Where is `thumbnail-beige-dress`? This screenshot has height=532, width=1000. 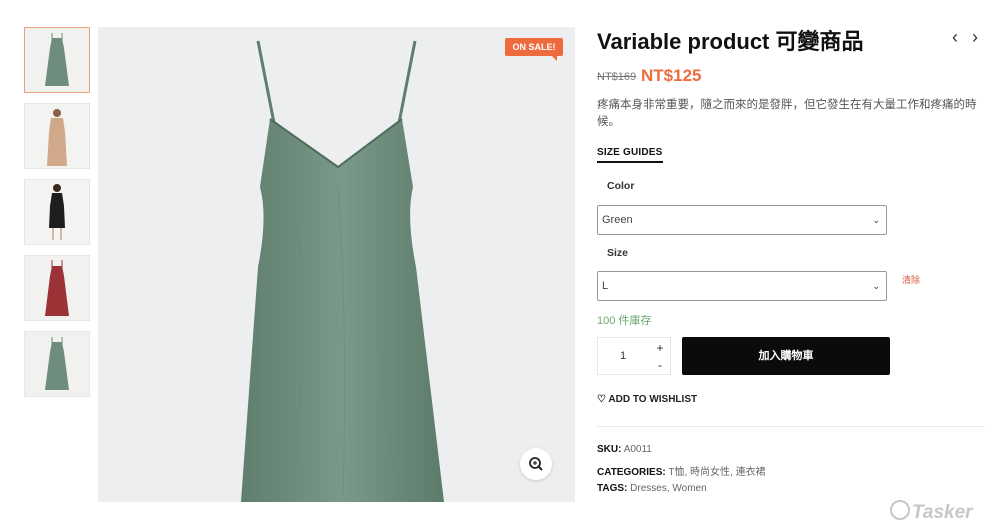
thumbnail-beige-dress is located at coordinates (57, 136).